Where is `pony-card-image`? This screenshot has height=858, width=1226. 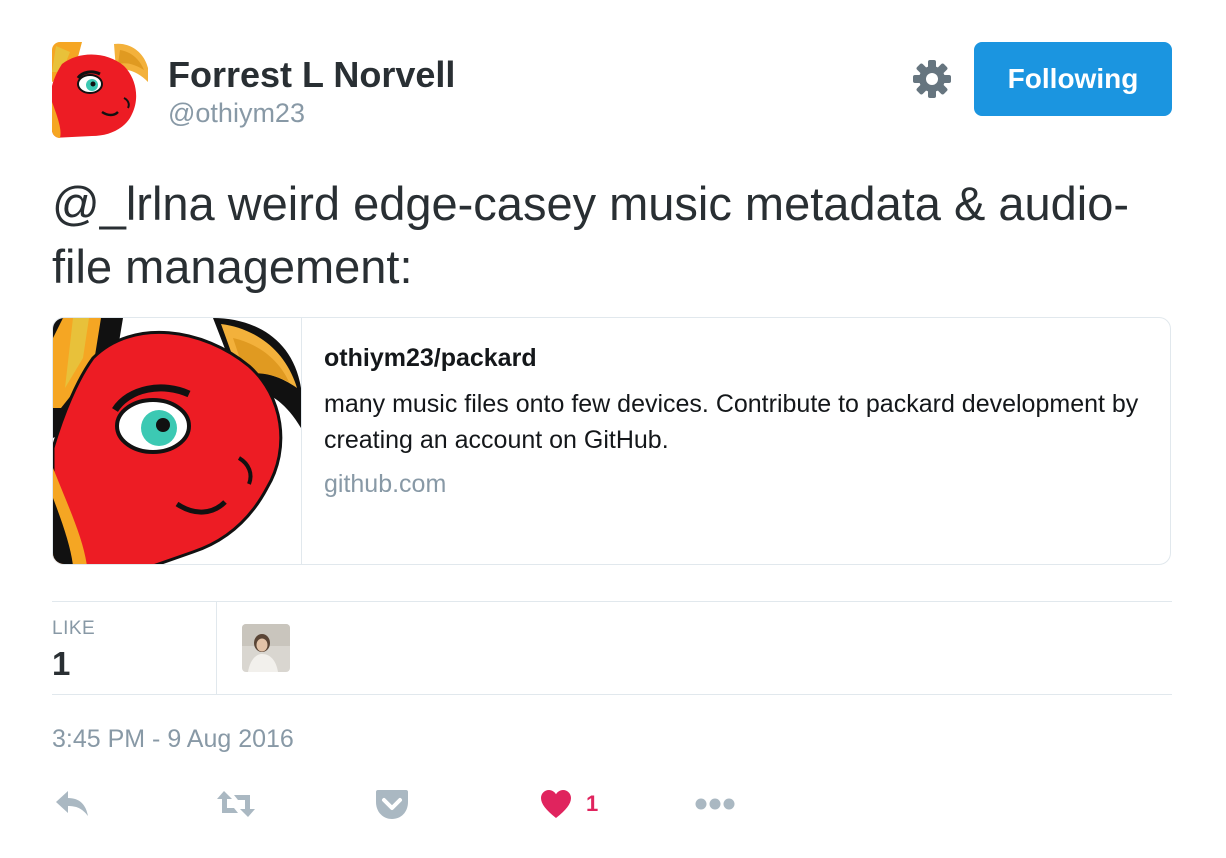 pony-card-image is located at coordinates (177, 441).